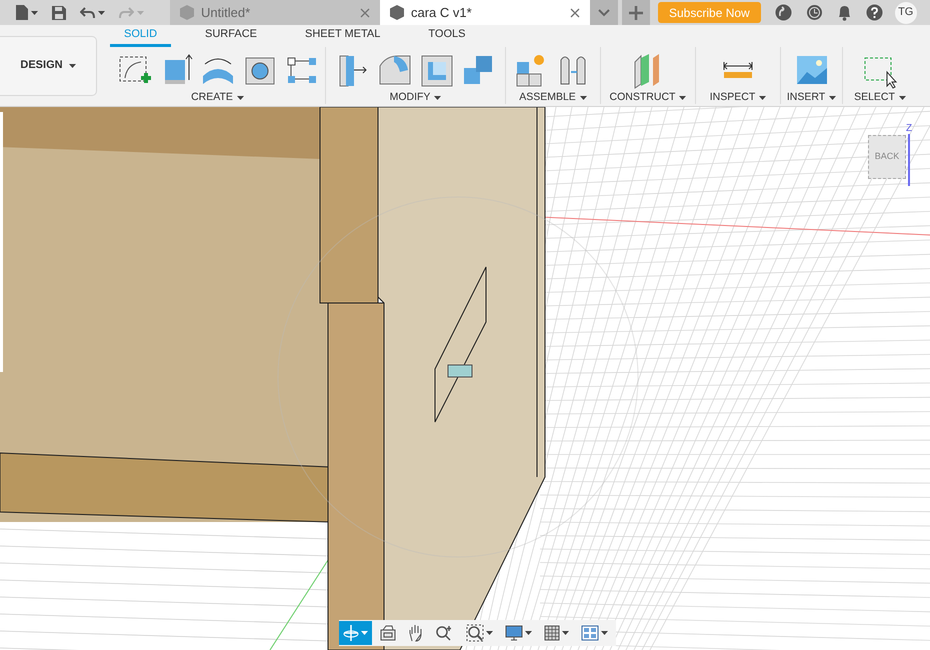  Describe the element at coordinates (887, 157) in the screenshot. I see `view-cube-face-label: BACK` at that location.